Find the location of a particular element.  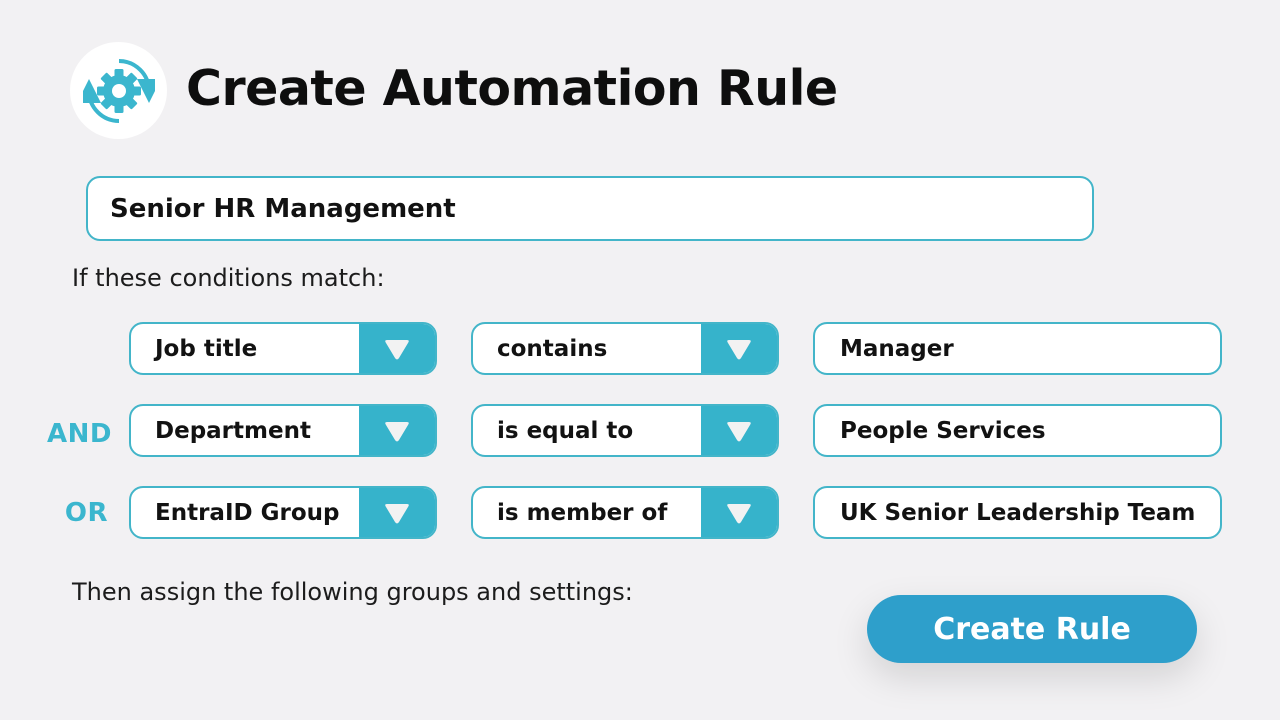

condition-1-field-select: Job title is located at coordinates (283, 348).